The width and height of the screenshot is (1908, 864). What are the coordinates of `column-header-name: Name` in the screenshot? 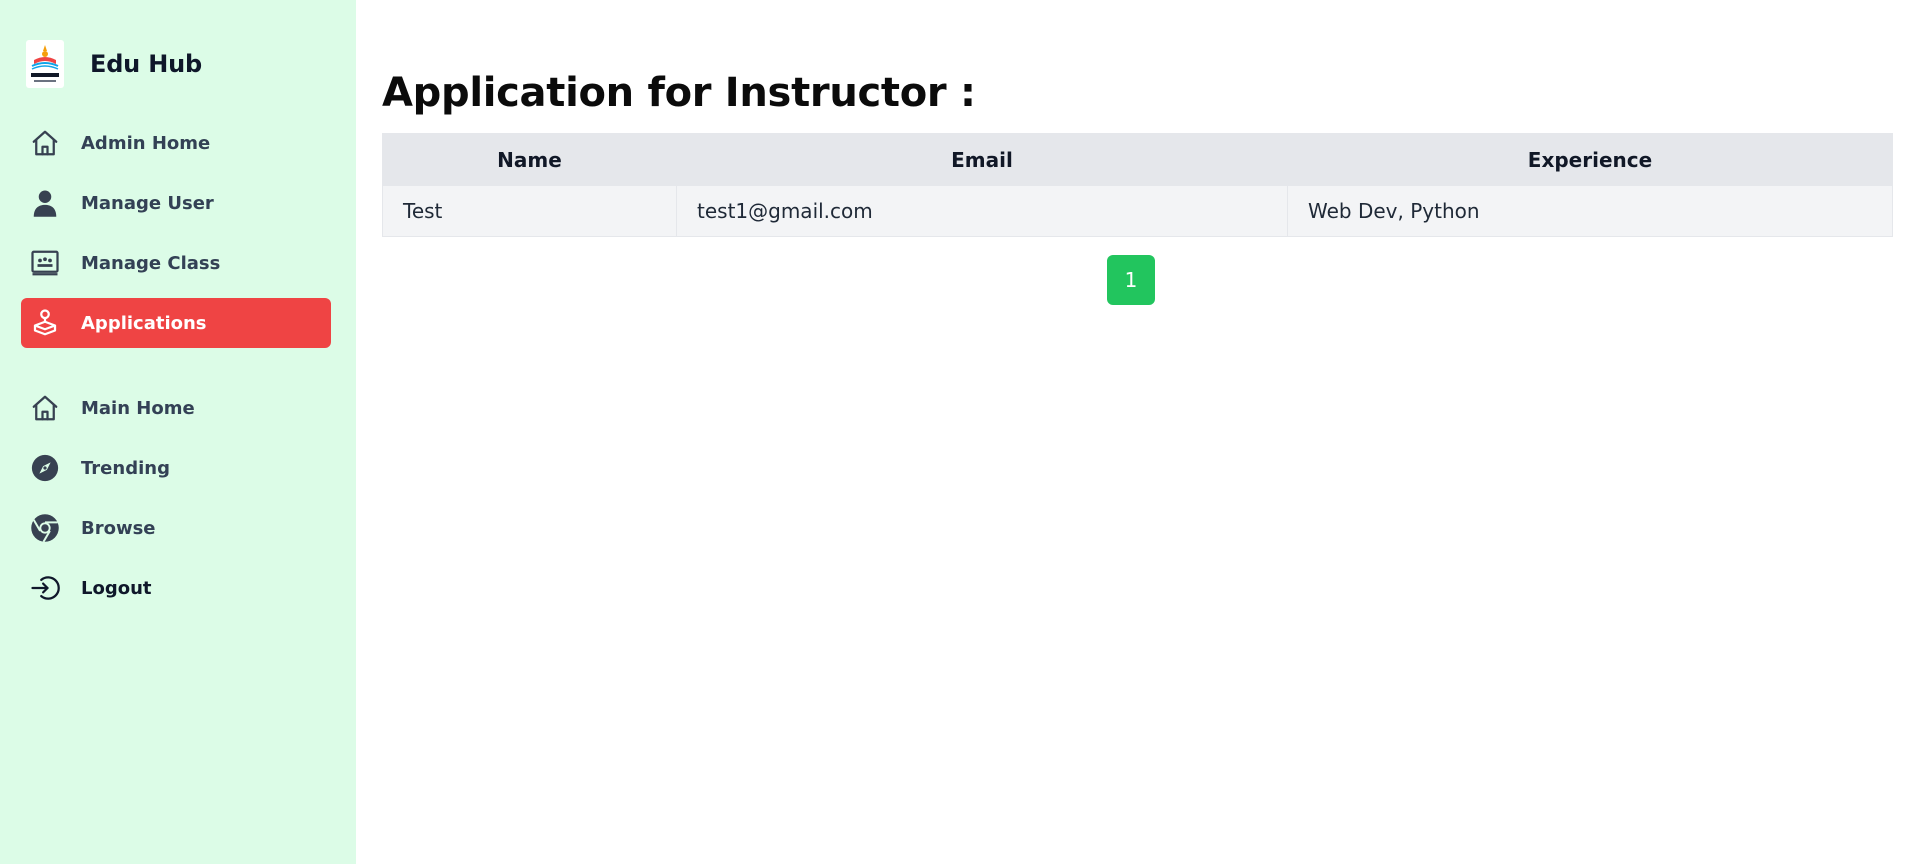 It's located at (529, 159).